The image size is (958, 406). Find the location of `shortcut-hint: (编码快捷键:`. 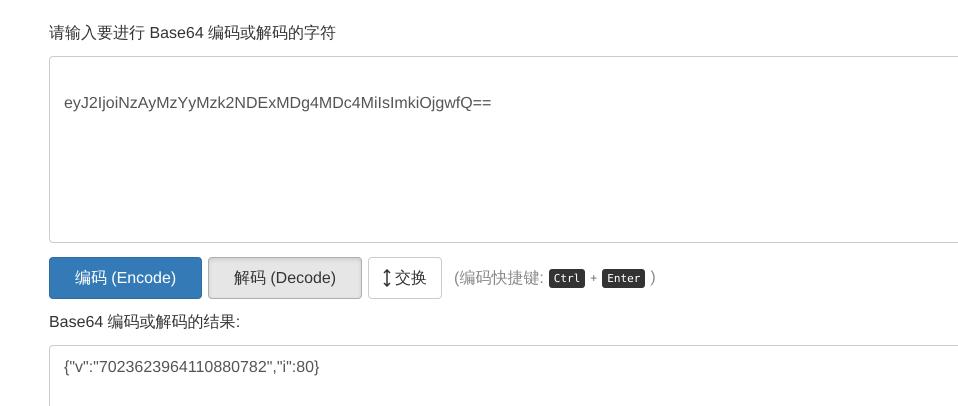

shortcut-hint: (编码快捷键: is located at coordinates (499, 278).